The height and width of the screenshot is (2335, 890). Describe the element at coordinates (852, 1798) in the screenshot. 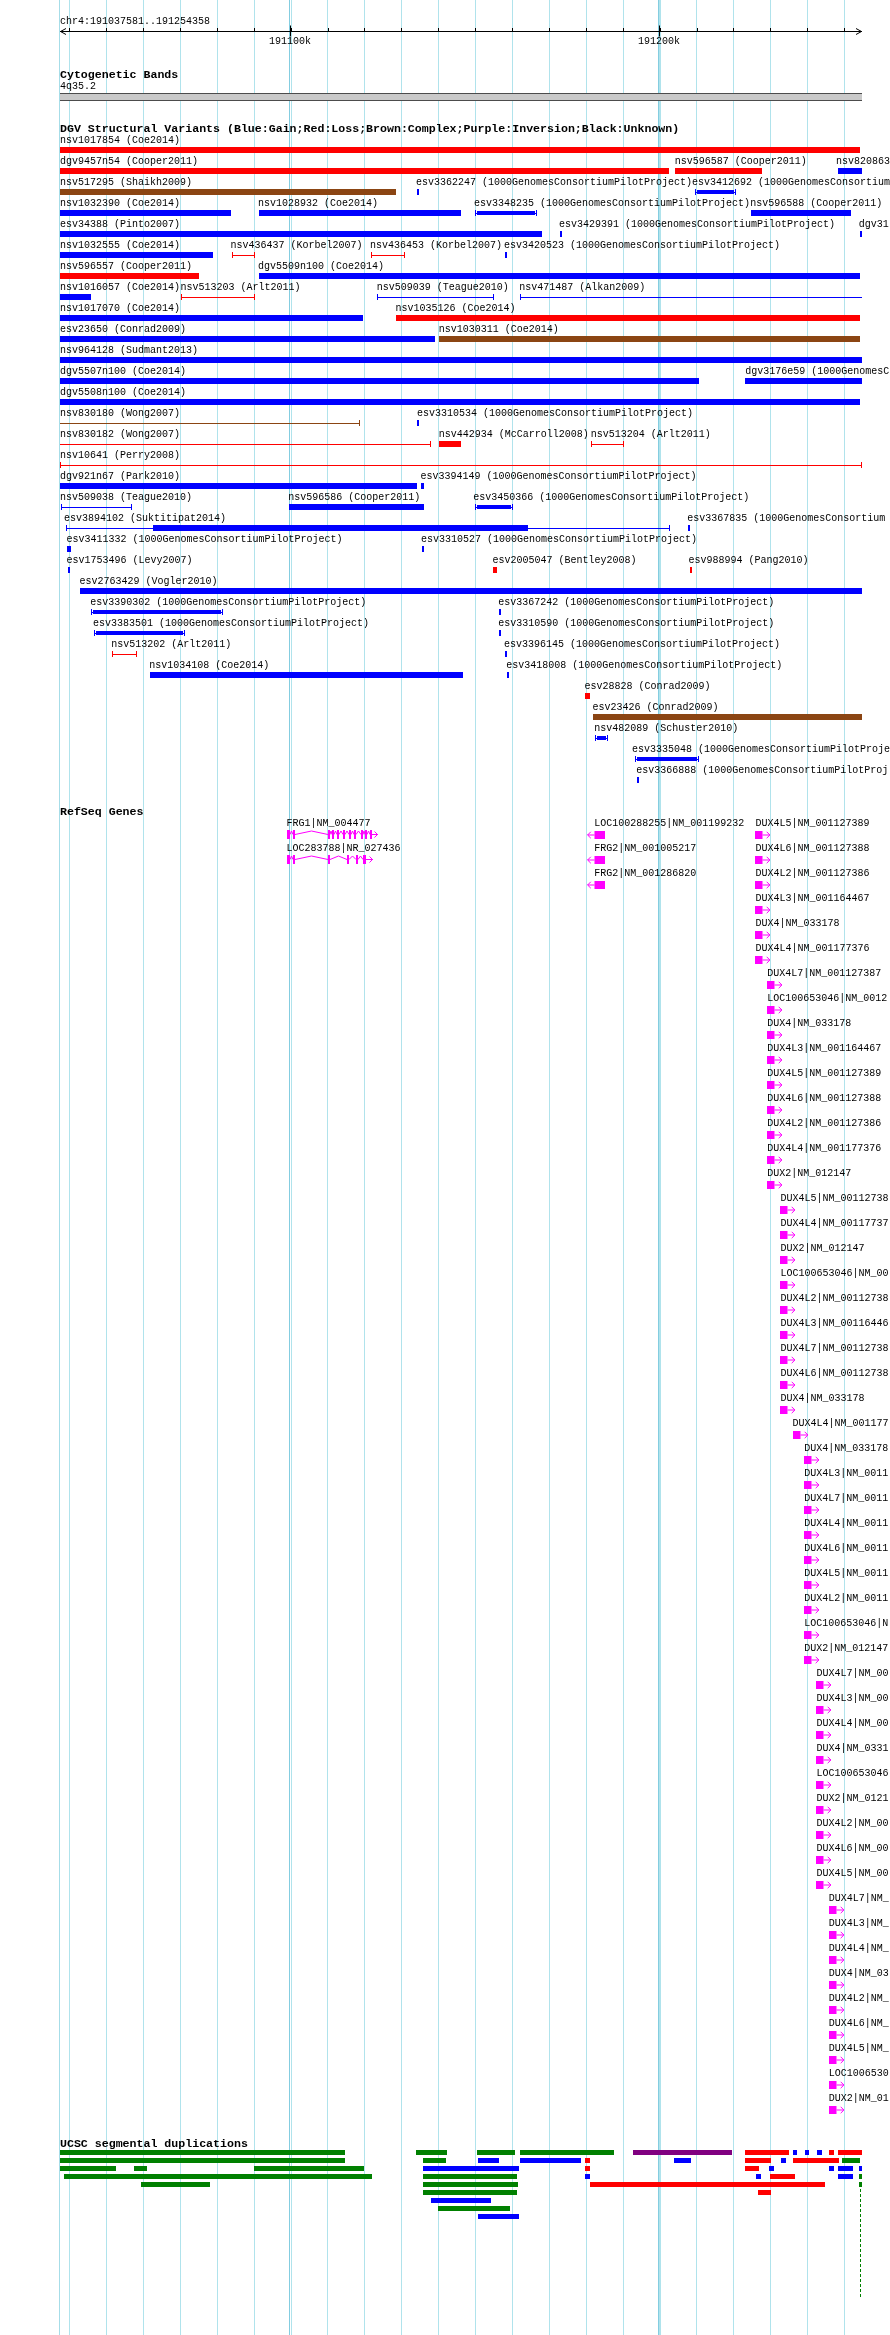

I see `gene-label: DUX2|NM_0121` at that location.